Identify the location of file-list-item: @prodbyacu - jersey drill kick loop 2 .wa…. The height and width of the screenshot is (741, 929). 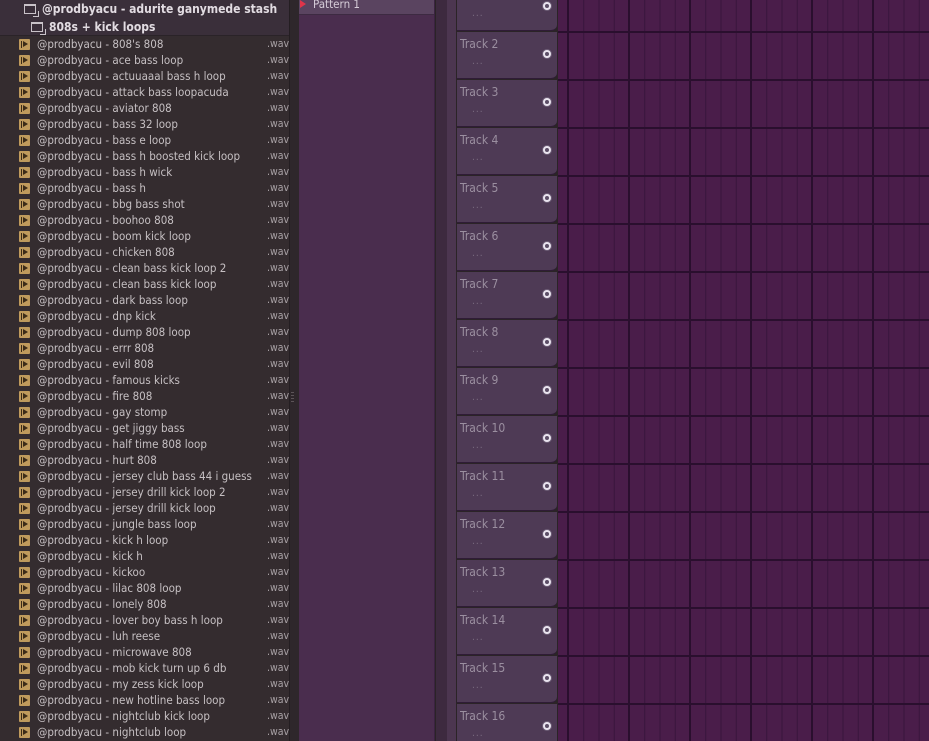
(144, 492).